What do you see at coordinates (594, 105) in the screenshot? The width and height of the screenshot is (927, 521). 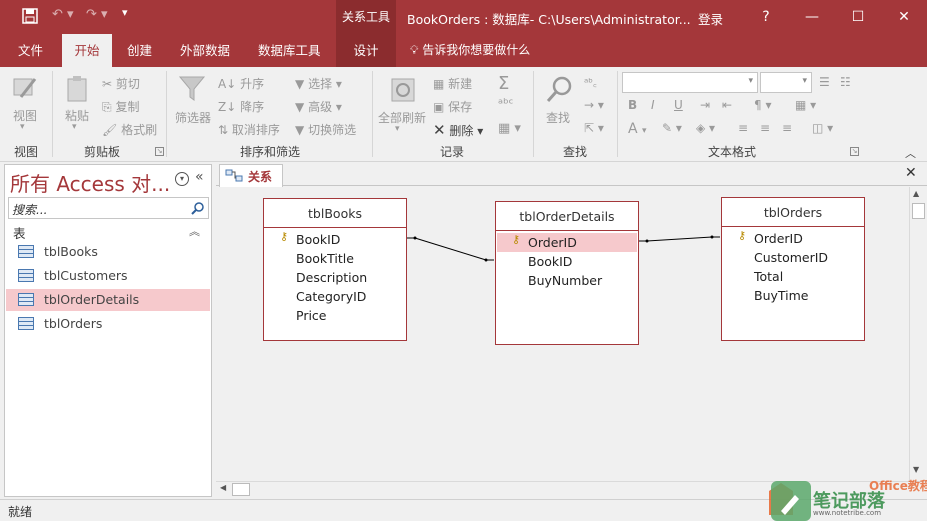 I see `goto-icon: → ▾` at bounding box center [594, 105].